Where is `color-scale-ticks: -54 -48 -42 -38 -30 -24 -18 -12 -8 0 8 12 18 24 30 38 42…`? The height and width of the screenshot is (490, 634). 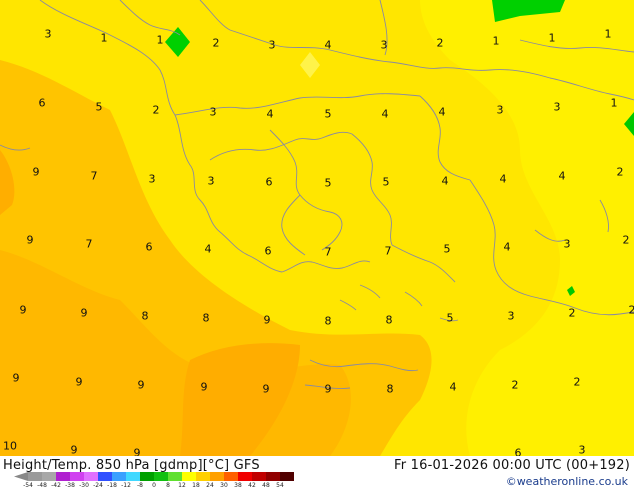 color-scale-ticks: -54 -48 -42 -38 -30 -24 -18 -12 -8 0 8 12 18 24 30 38 42… is located at coordinates (160, 486).